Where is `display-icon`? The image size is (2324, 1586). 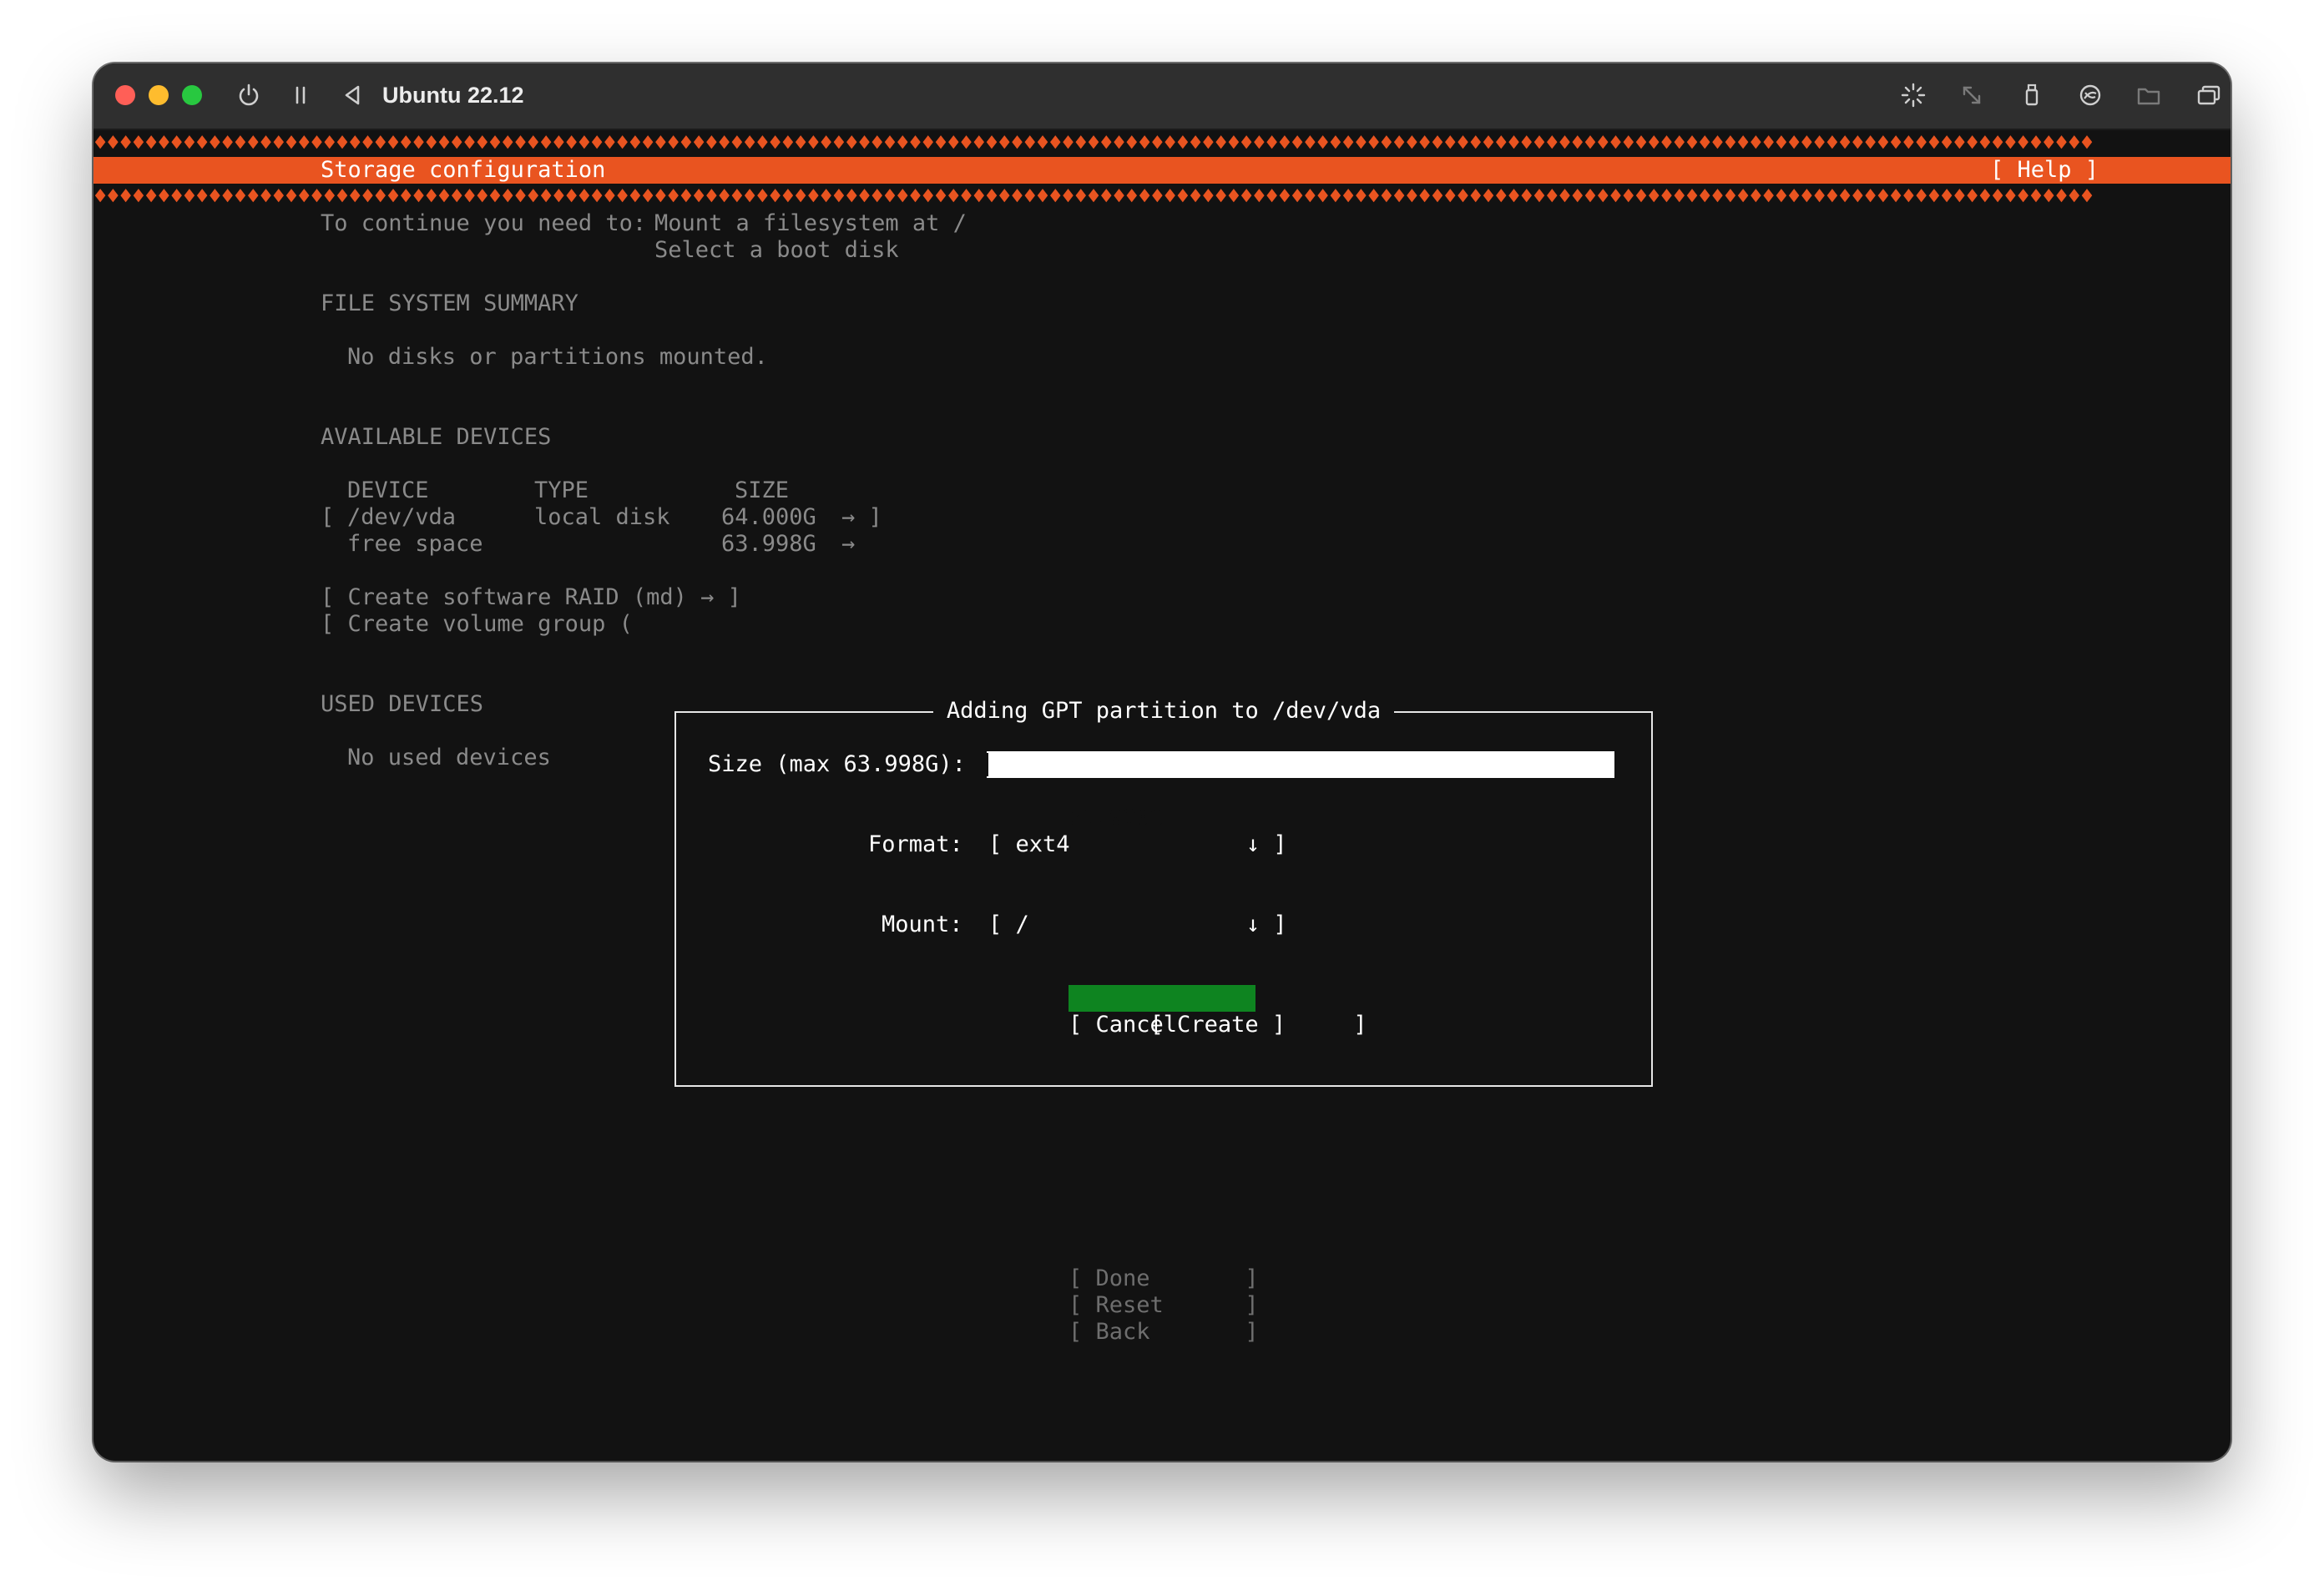
display-icon is located at coordinates (2208, 95).